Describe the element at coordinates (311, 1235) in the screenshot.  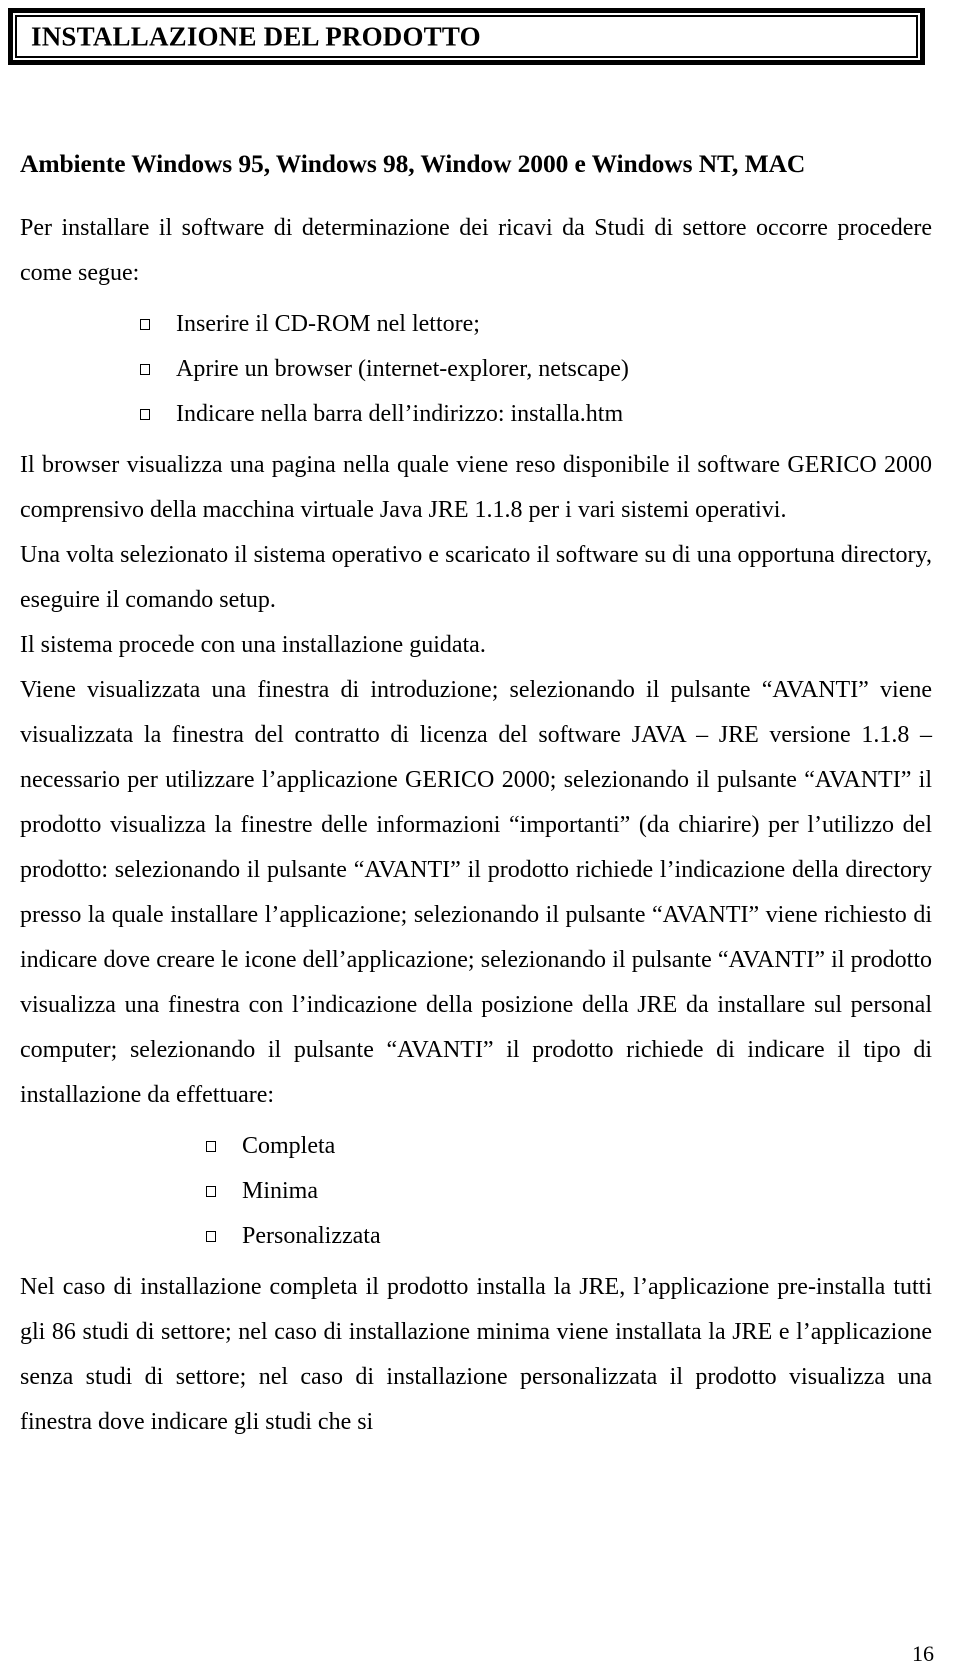
I see `list-item-label: Personalizzata` at that location.